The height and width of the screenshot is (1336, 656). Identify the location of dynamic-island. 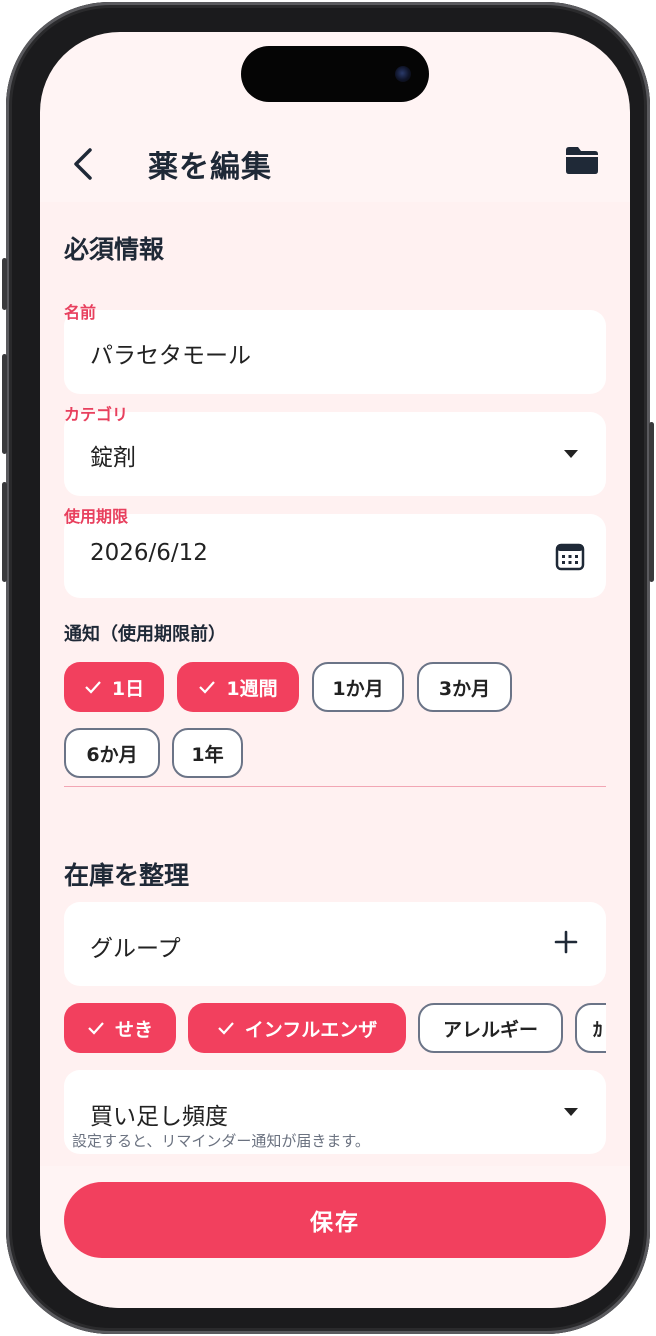
(335, 74).